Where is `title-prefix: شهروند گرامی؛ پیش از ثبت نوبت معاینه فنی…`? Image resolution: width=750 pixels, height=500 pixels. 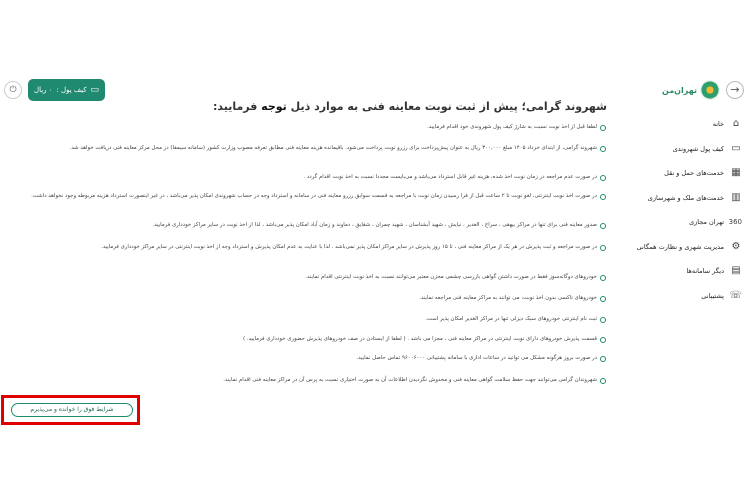 title-prefix: شهروند گرامی؛ پیش از ثبت نوبت معاینه فنی… is located at coordinates (448, 106).